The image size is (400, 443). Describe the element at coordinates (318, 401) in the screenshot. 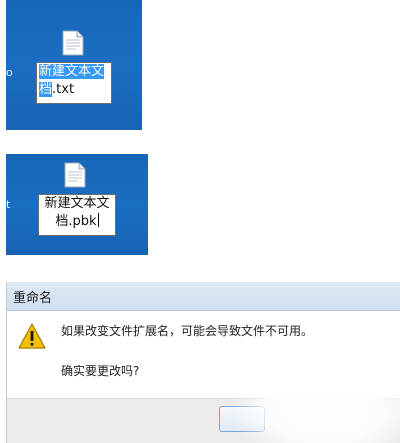

I see `watermark-overlay` at that location.